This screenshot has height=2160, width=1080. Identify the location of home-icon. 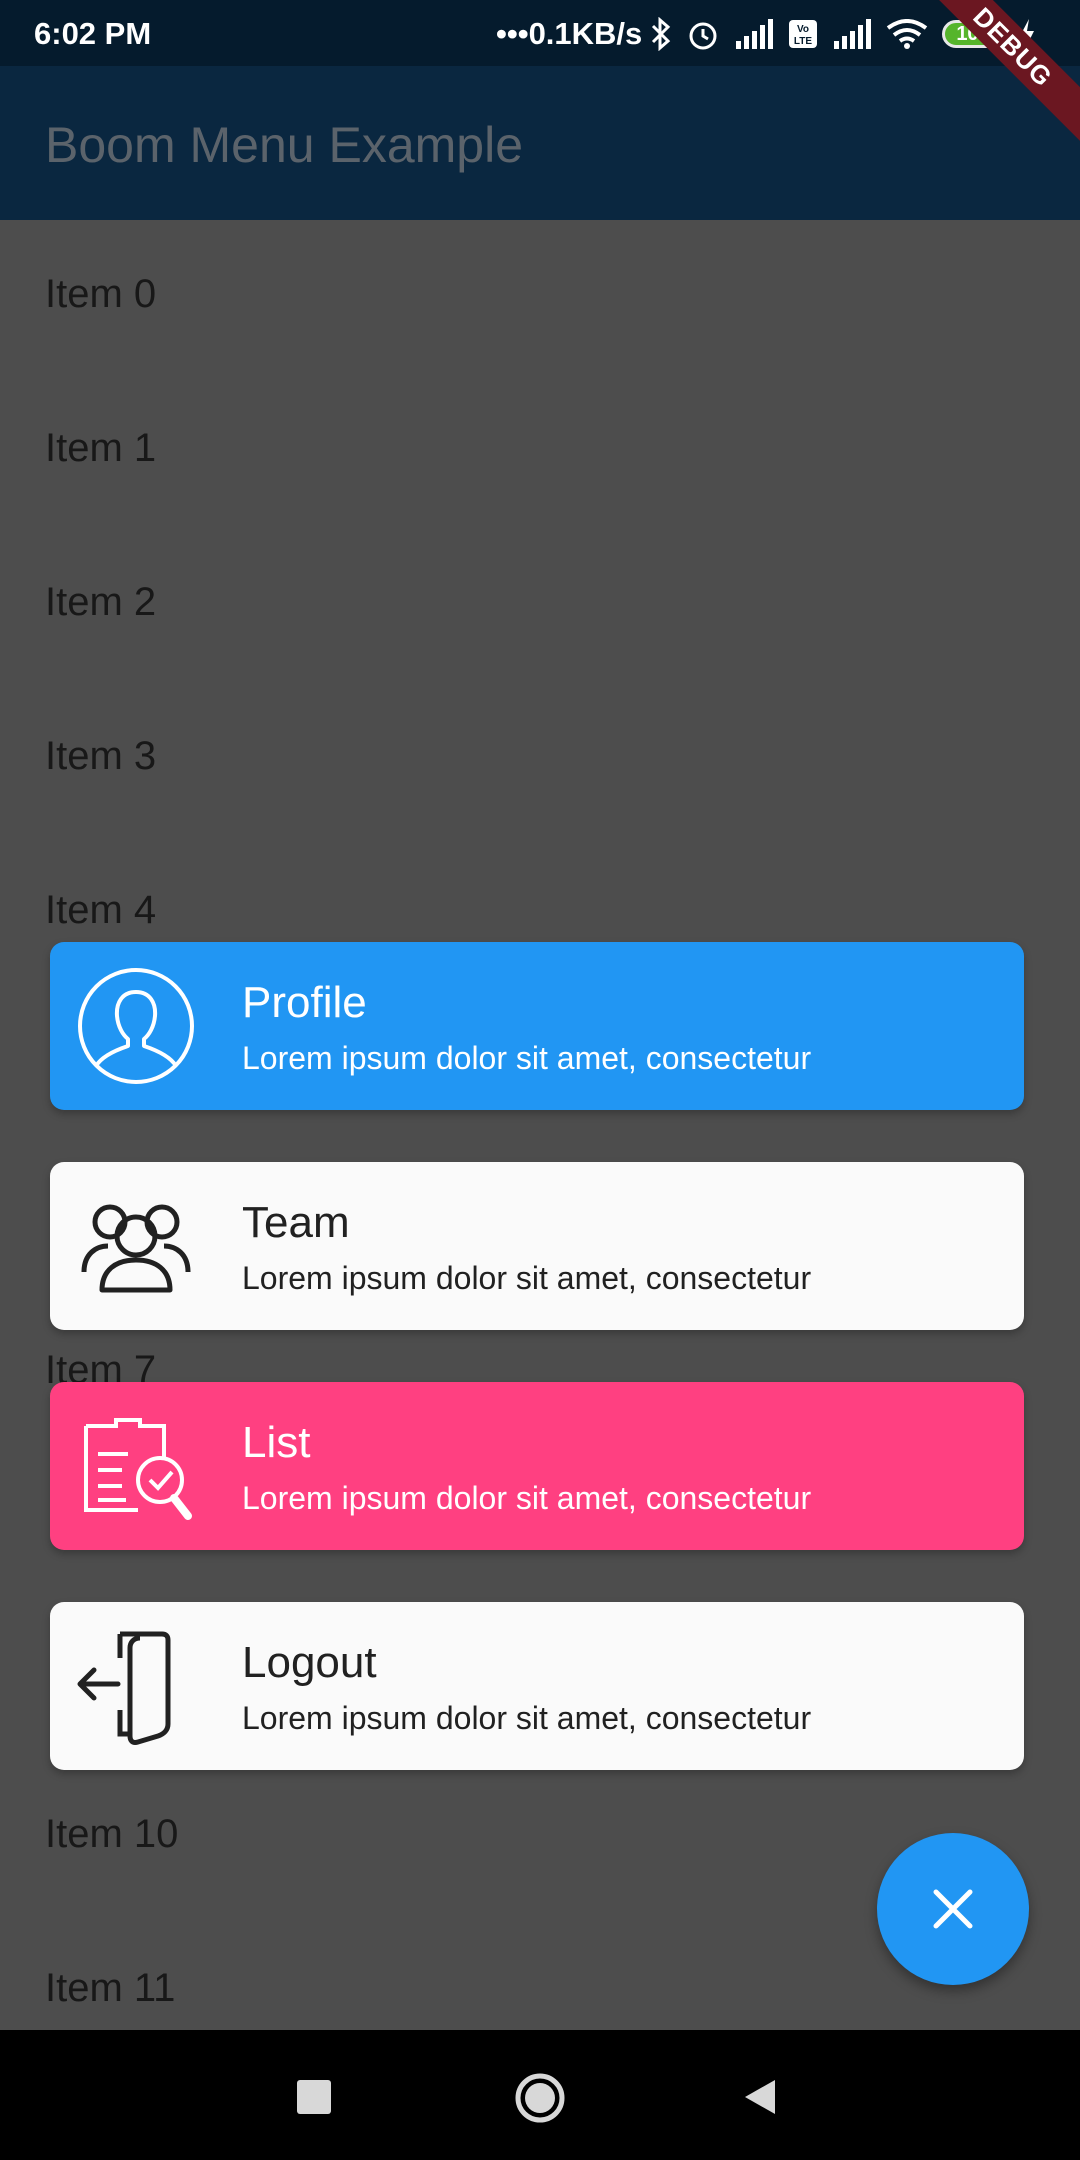
(540, 2098).